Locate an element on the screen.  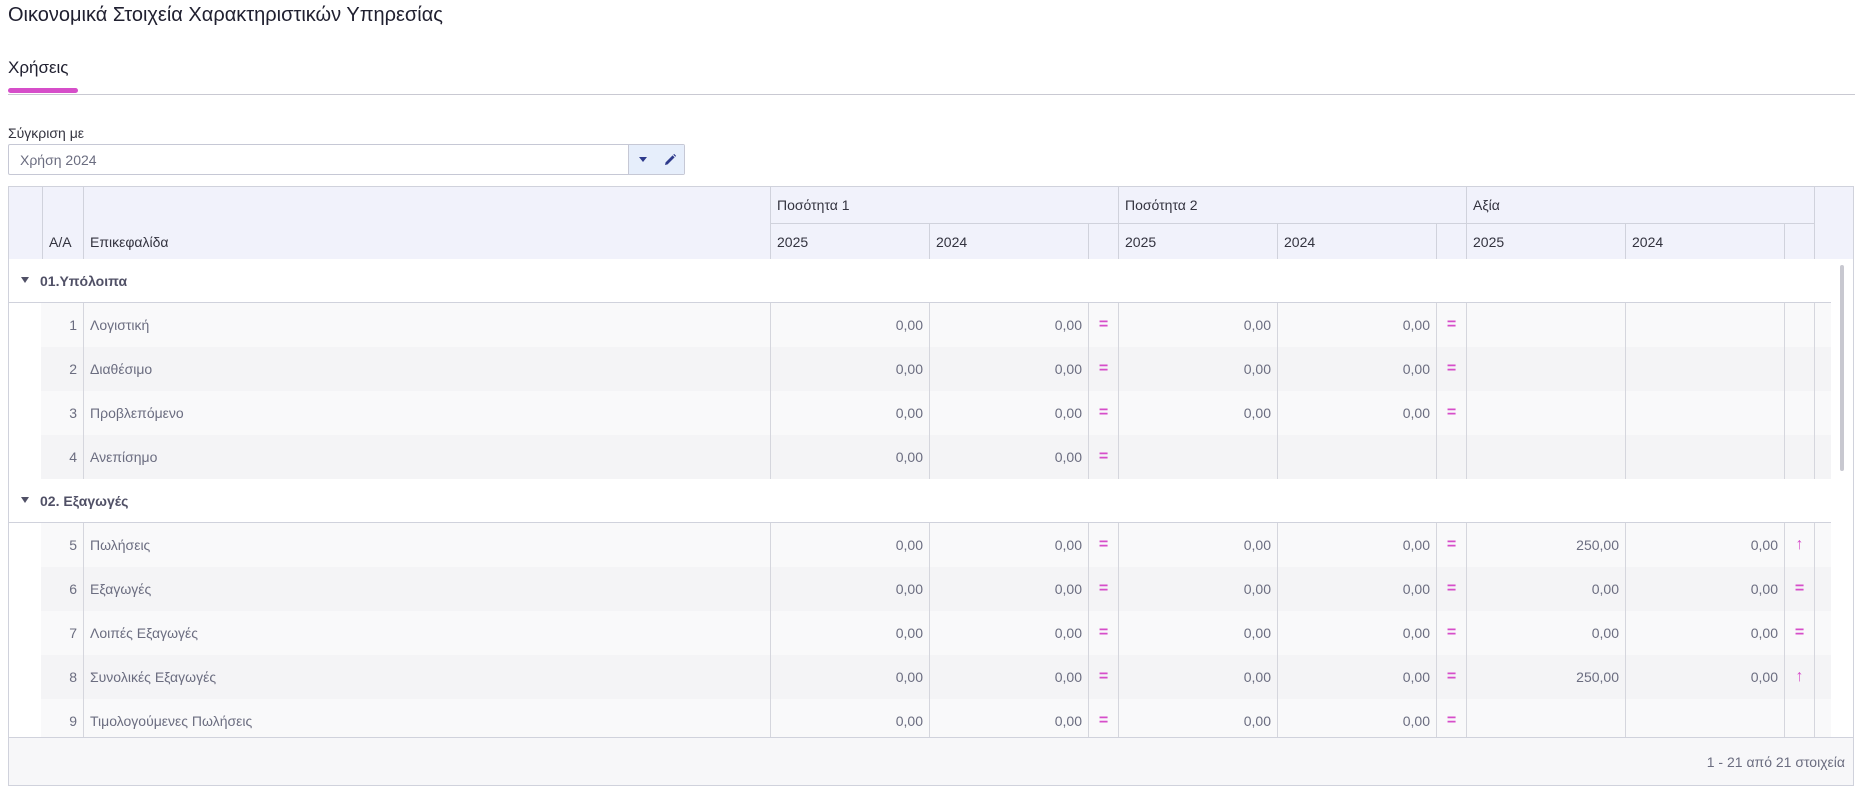
table-row: 6 Εξαγωγές 0,00 0,00 = 0,00 0,00 = 0,00 0,00 = is located at coordinates (920, 589).